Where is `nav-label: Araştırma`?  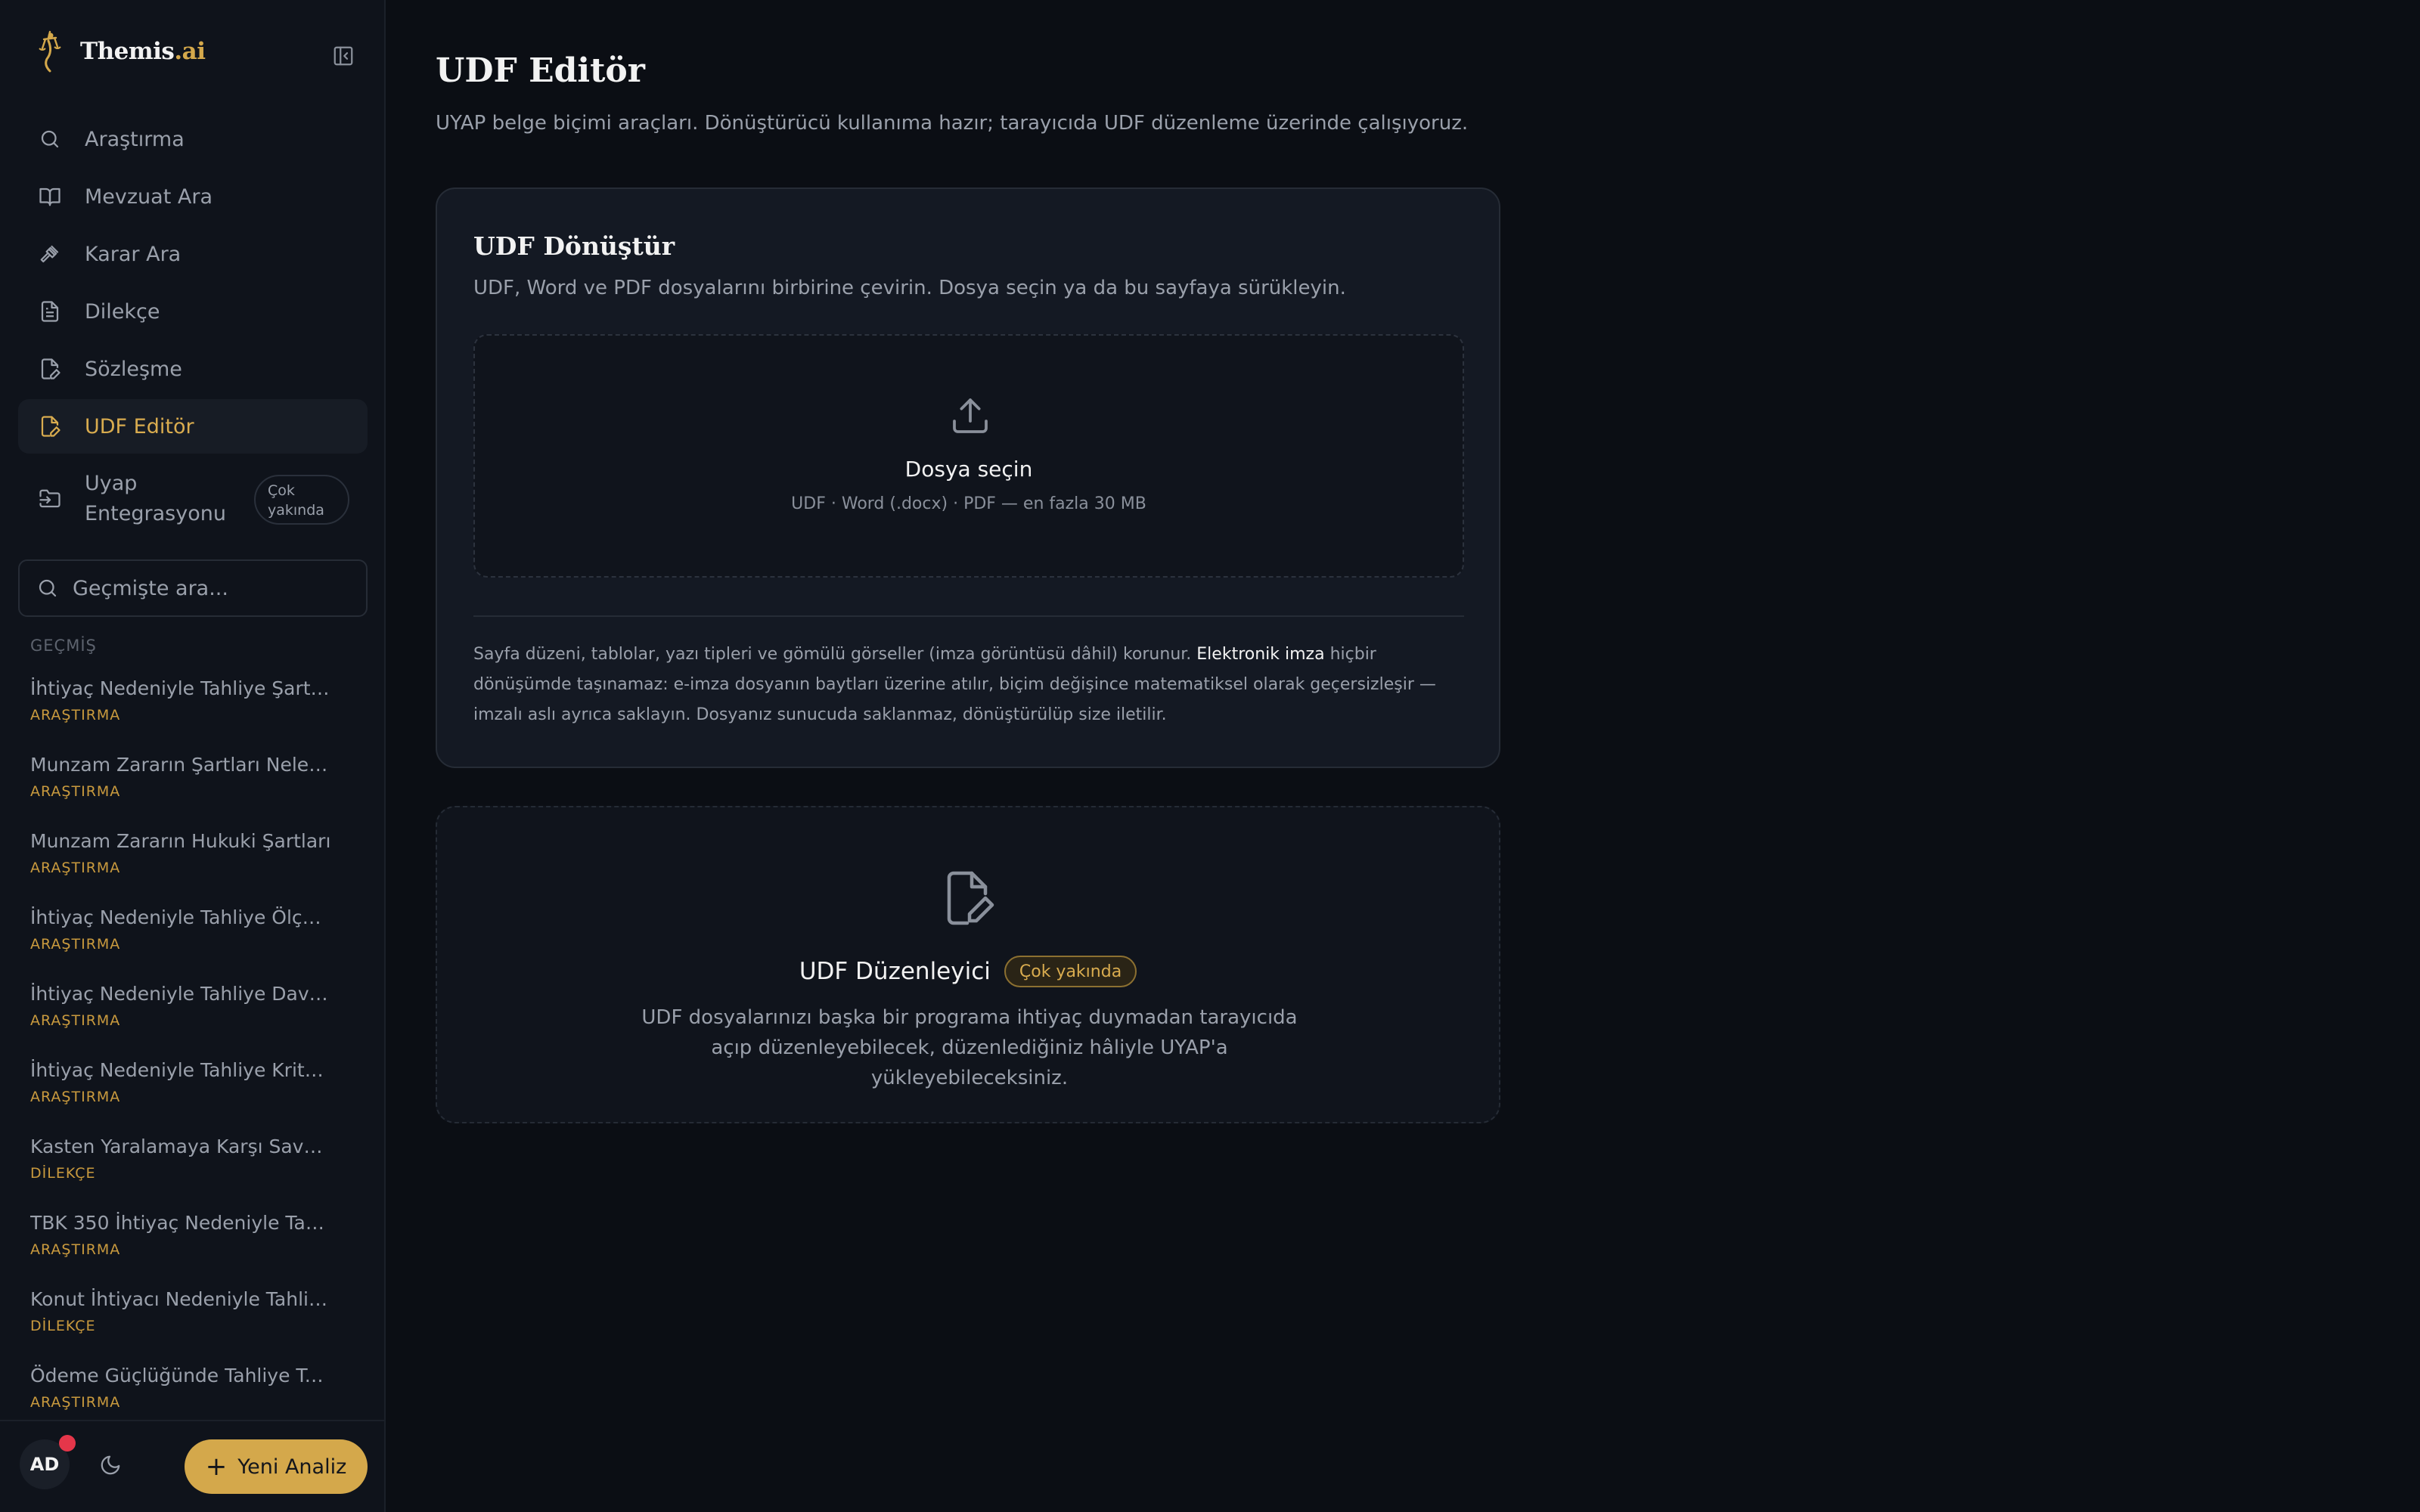
nav-label: Araştırma is located at coordinates (135, 139).